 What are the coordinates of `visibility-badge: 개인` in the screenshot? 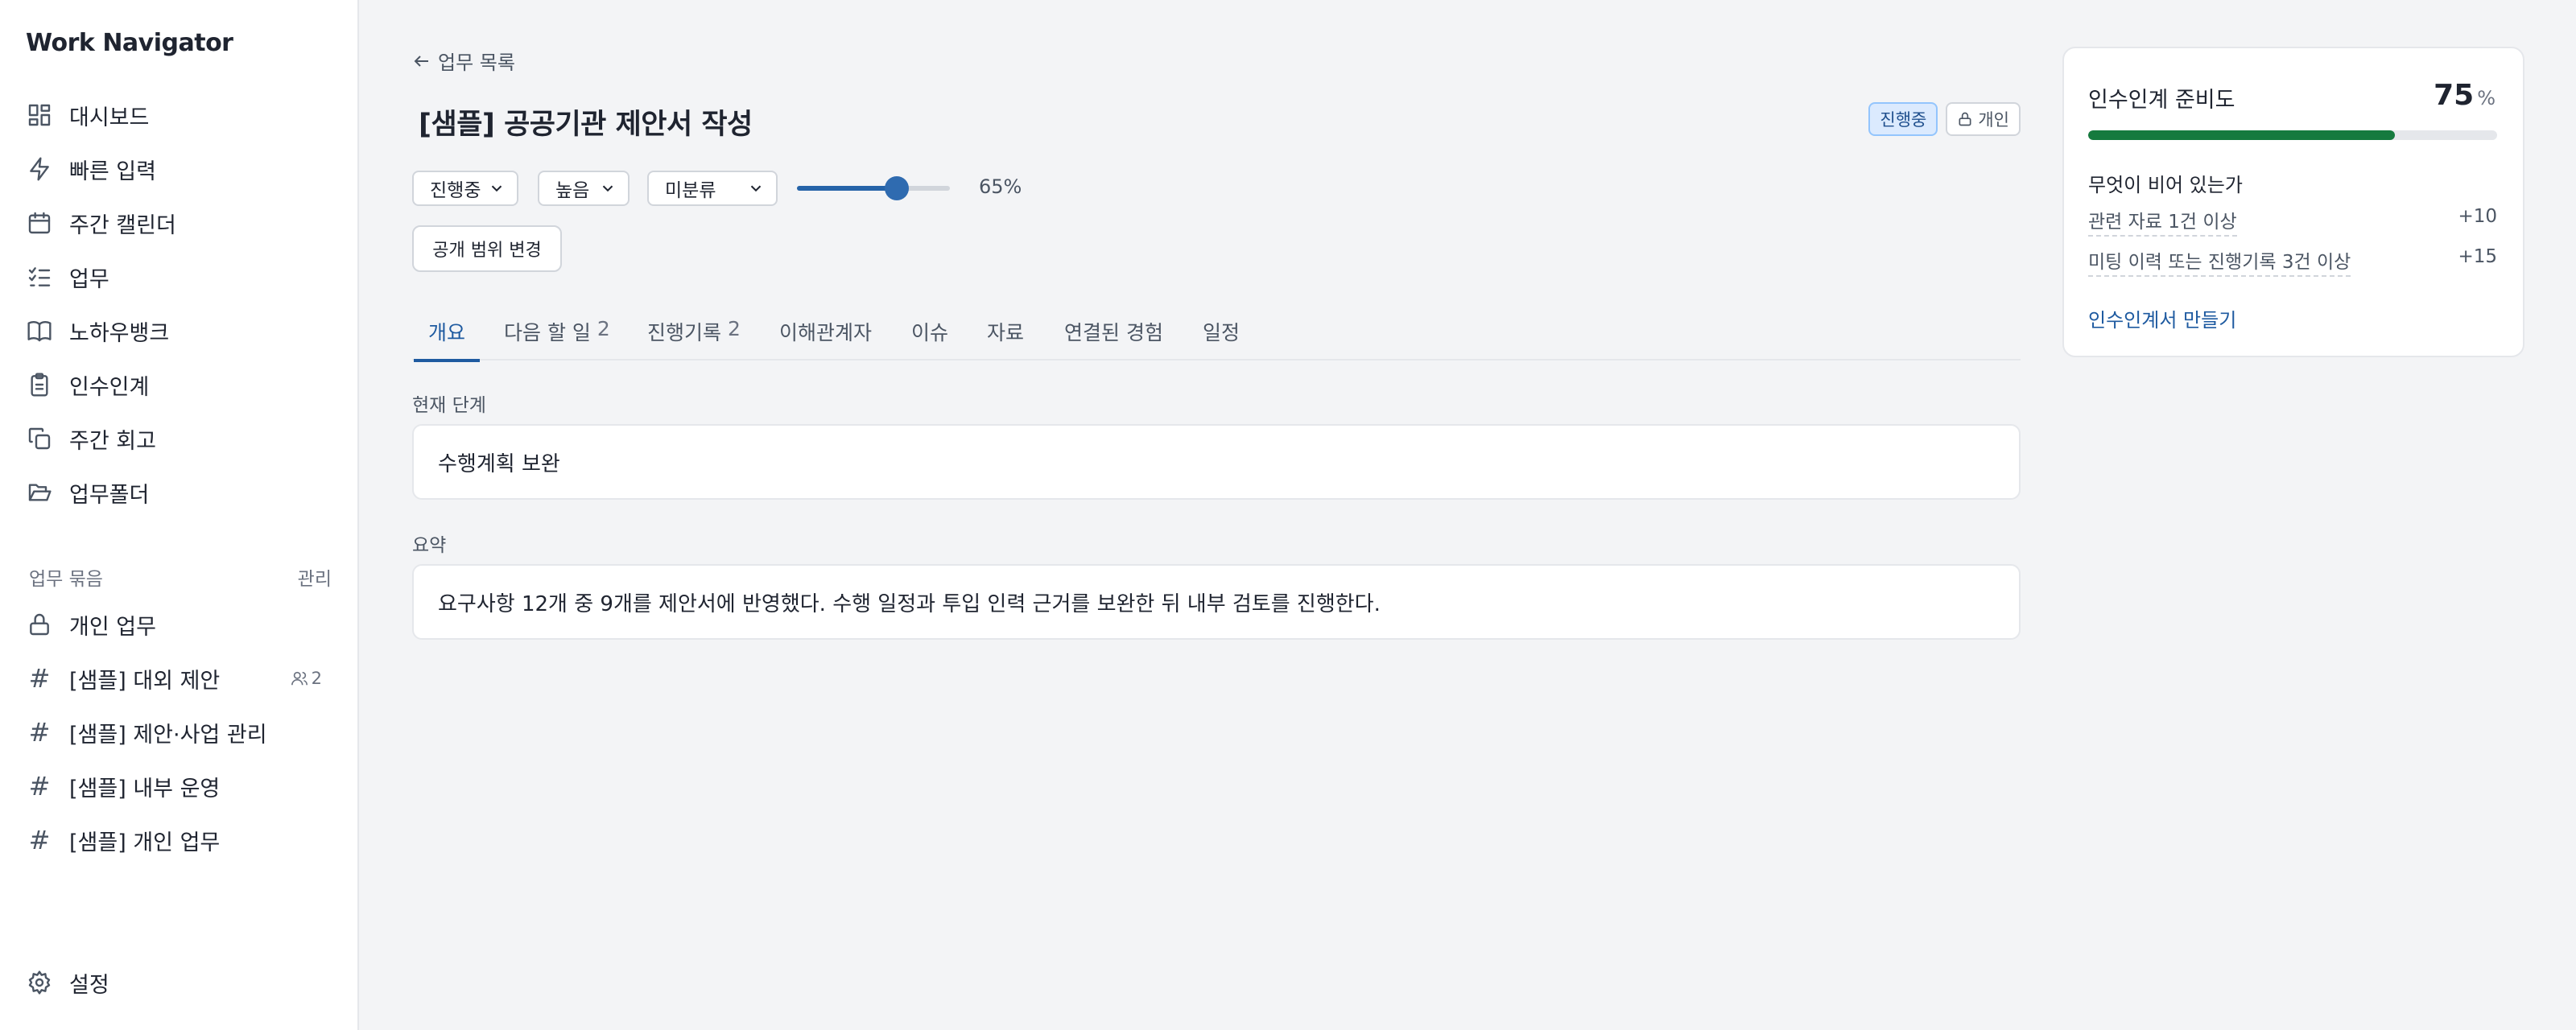 It's located at (1983, 119).